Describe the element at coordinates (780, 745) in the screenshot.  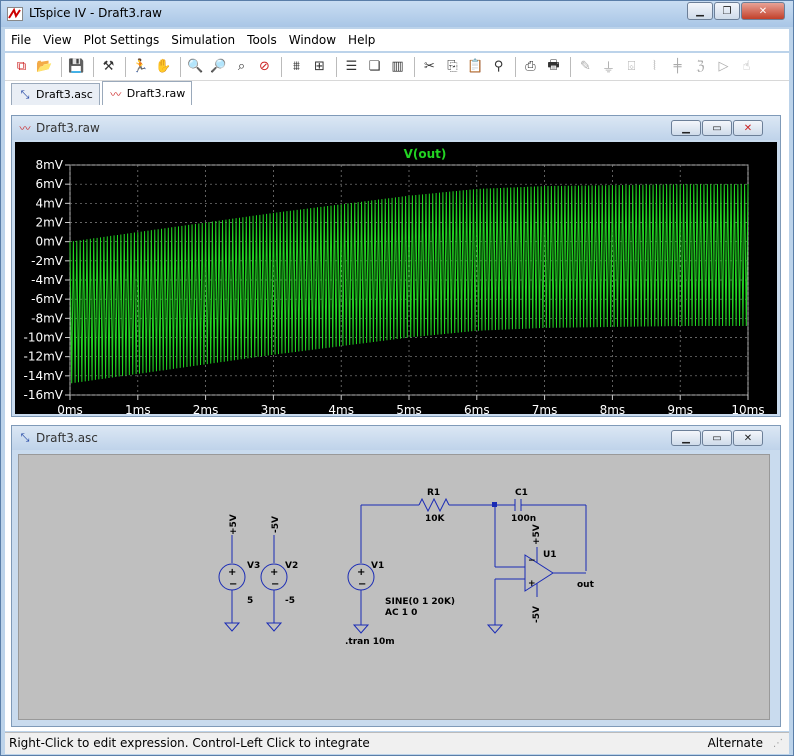
I see `resize-grip-icon: ⋰` at that location.